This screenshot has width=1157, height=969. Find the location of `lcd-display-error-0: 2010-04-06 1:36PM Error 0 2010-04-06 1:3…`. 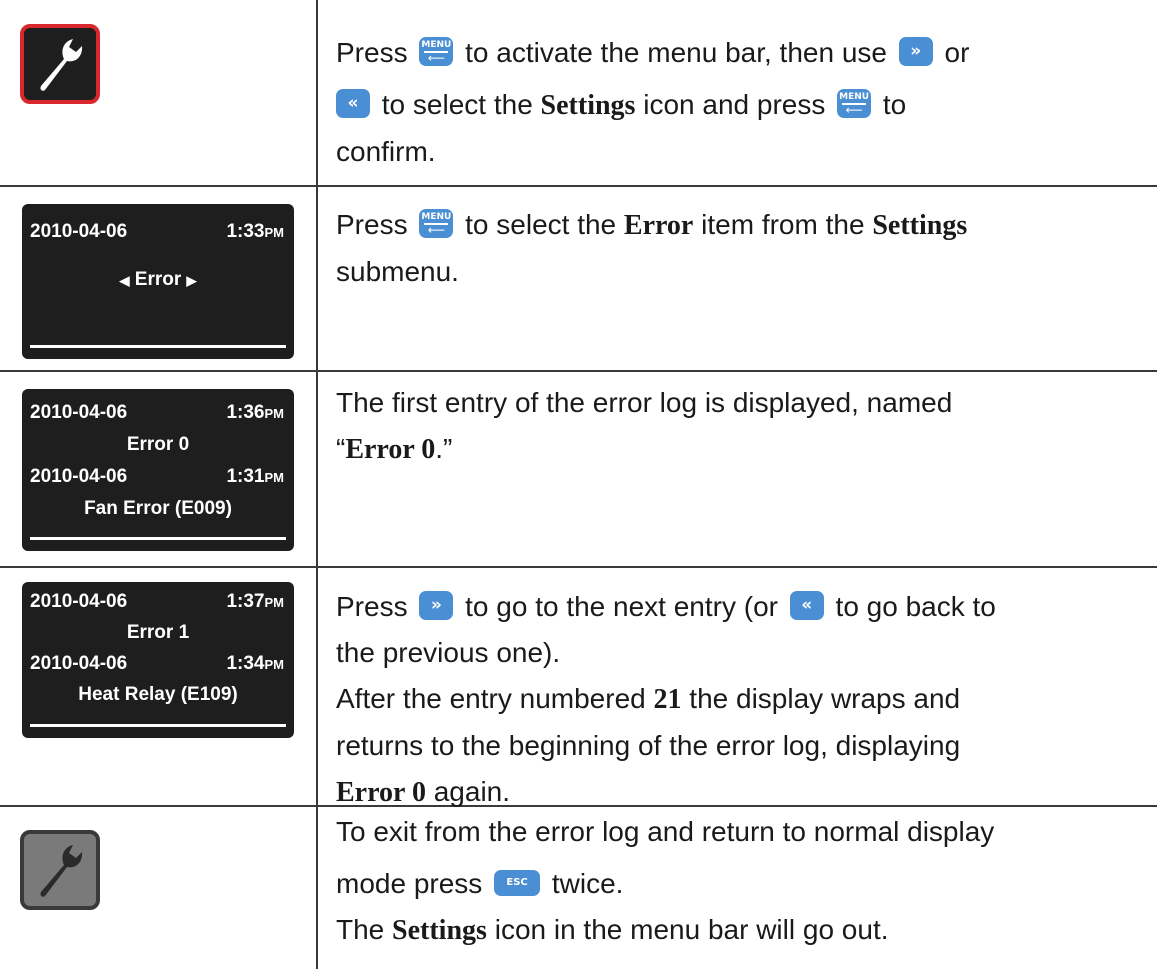

lcd-display-error-0: 2010-04-06 1:36PM Error 0 2010-04-06 1:3… is located at coordinates (158, 470).